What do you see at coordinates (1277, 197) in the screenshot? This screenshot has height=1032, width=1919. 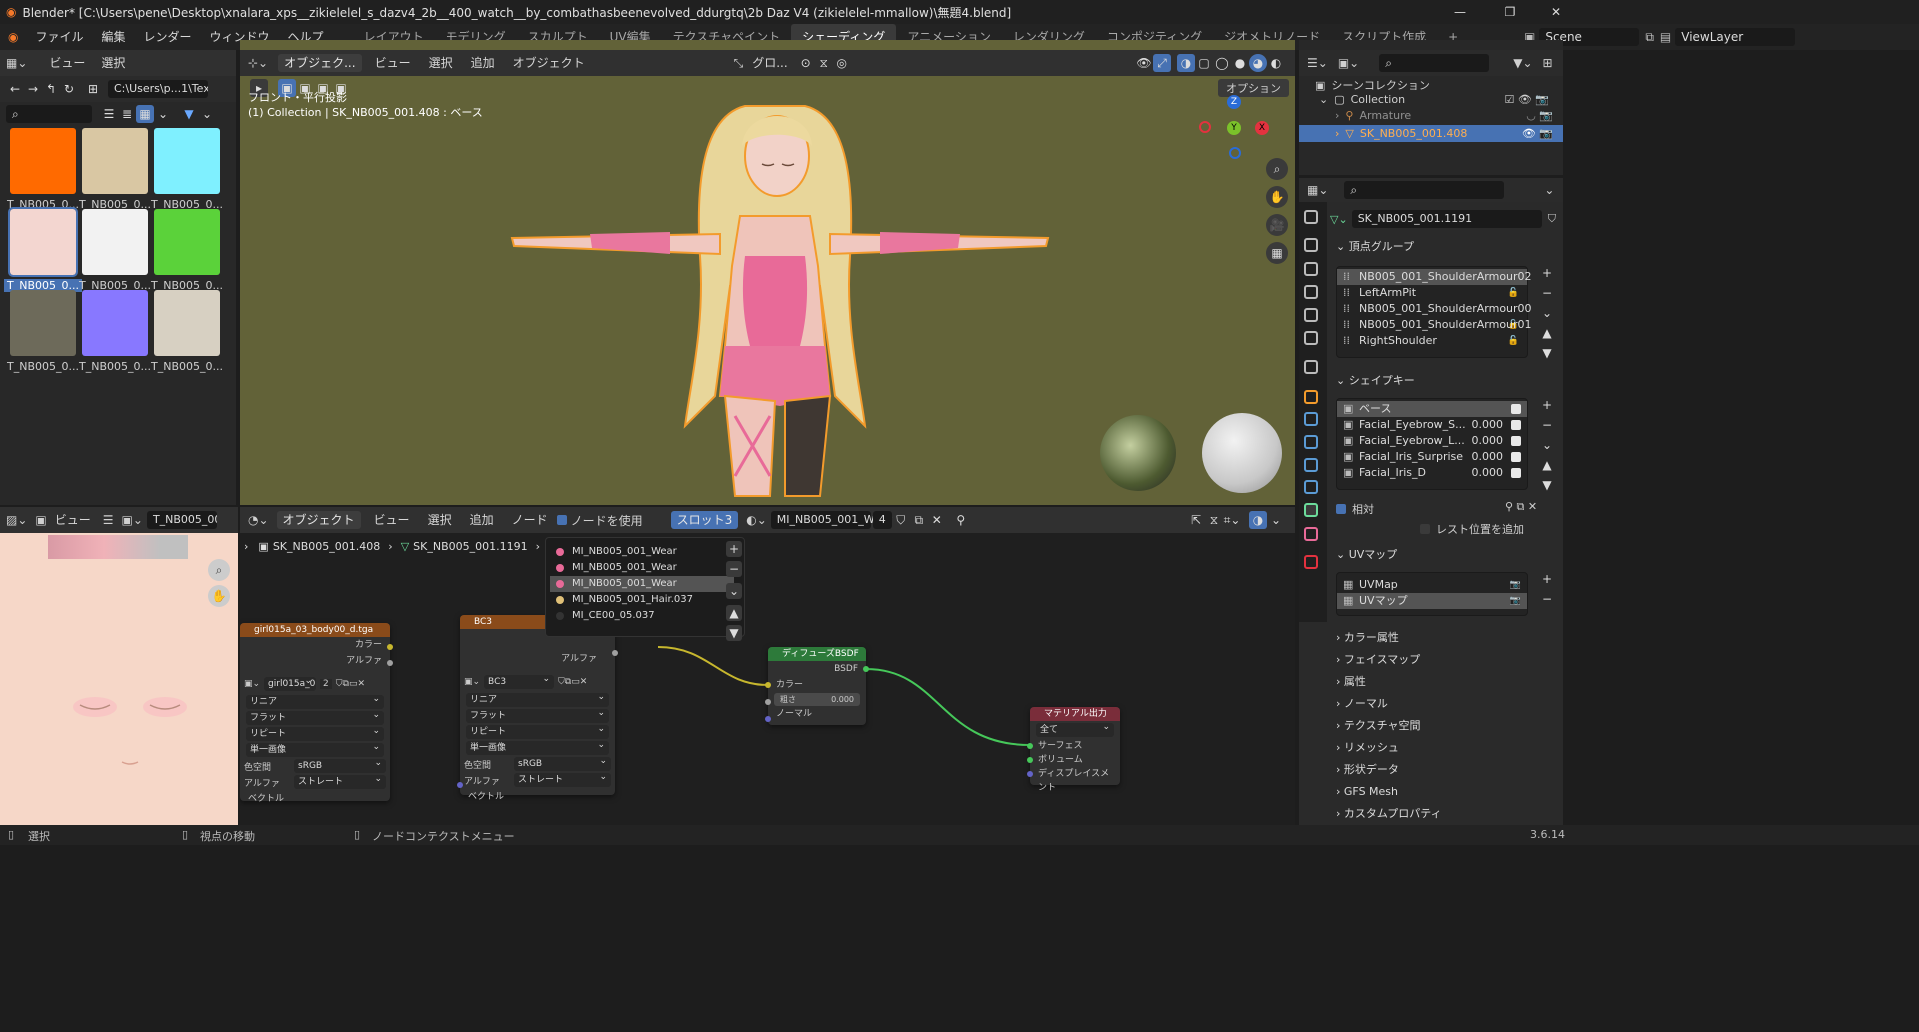 I see `pan-hand-icon: ✋` at bounding box center [1277, 197].